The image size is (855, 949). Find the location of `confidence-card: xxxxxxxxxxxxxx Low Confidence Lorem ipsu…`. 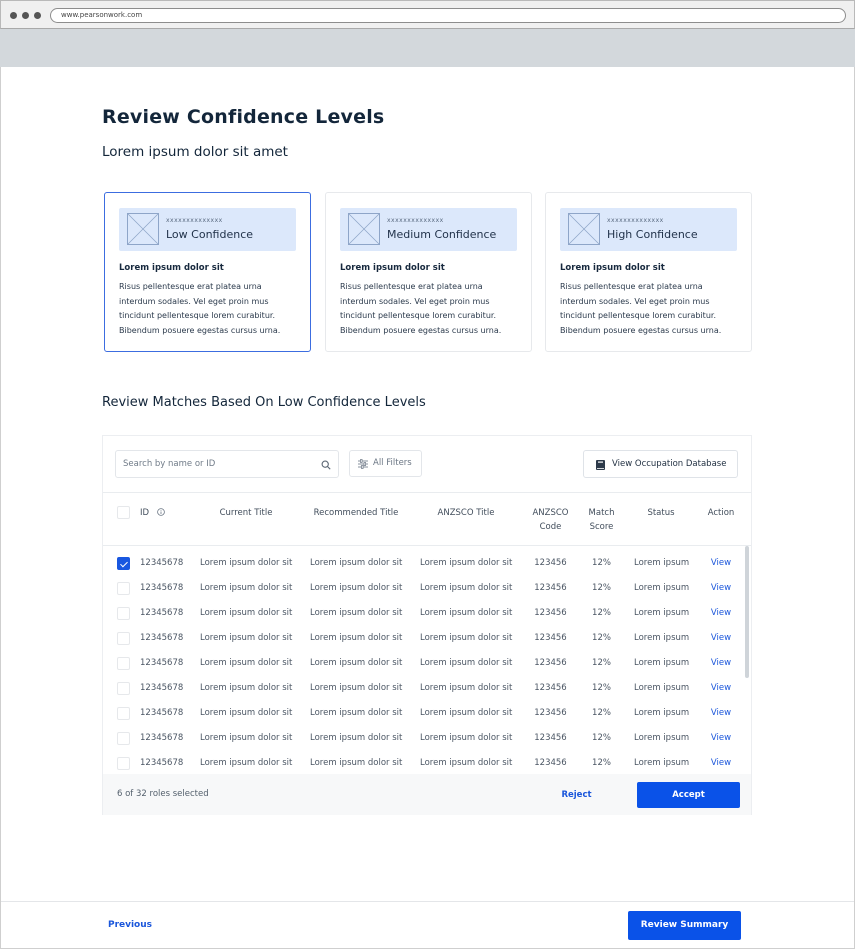

confidence-card: xxxxxxxxxxxxxx Low Confidence Lorem ipsu… is located at coordinates (207, 272).